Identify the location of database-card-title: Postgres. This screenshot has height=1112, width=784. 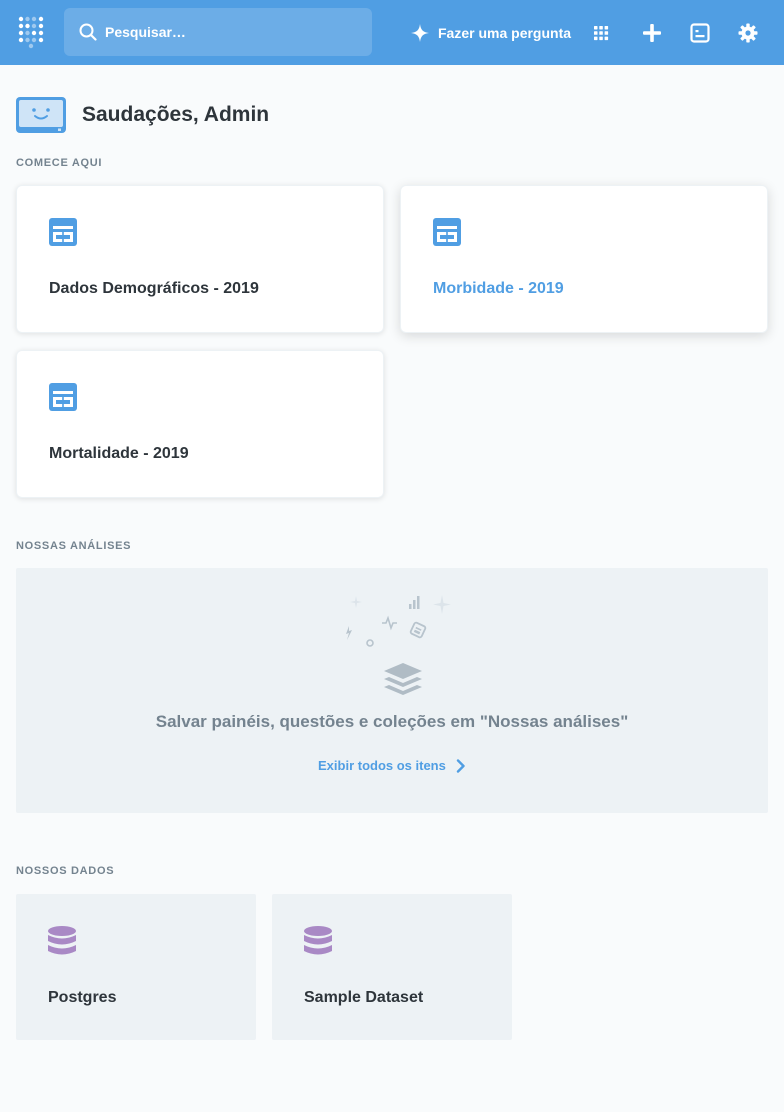
(82, 997).